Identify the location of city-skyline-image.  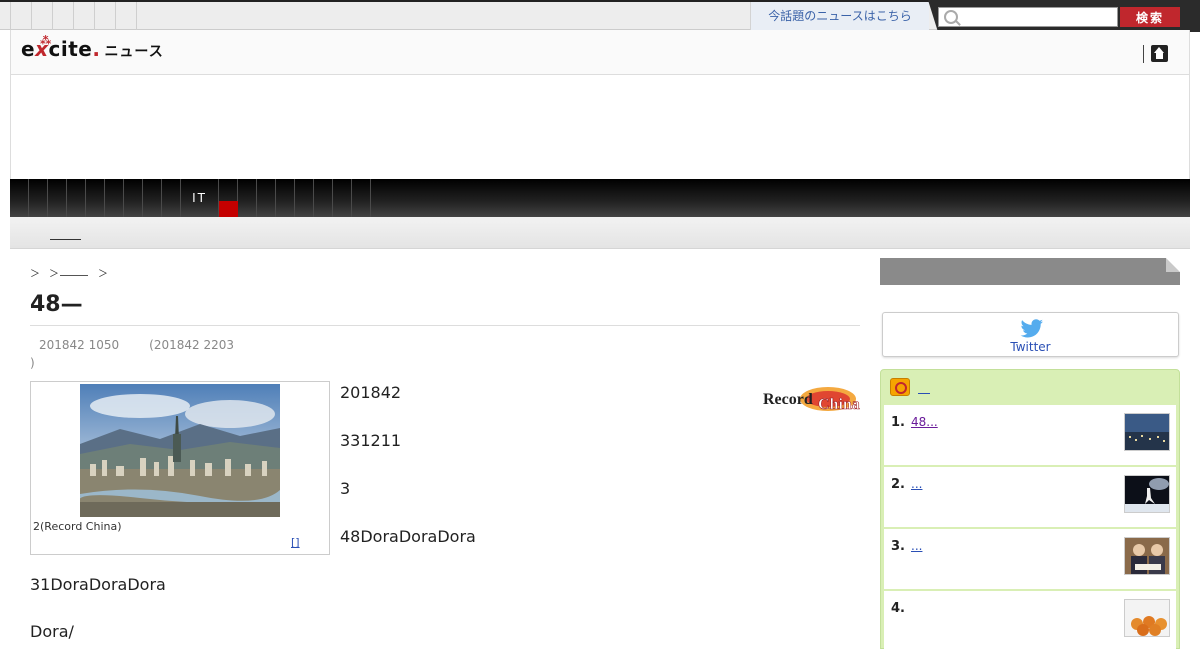
(180, 450).